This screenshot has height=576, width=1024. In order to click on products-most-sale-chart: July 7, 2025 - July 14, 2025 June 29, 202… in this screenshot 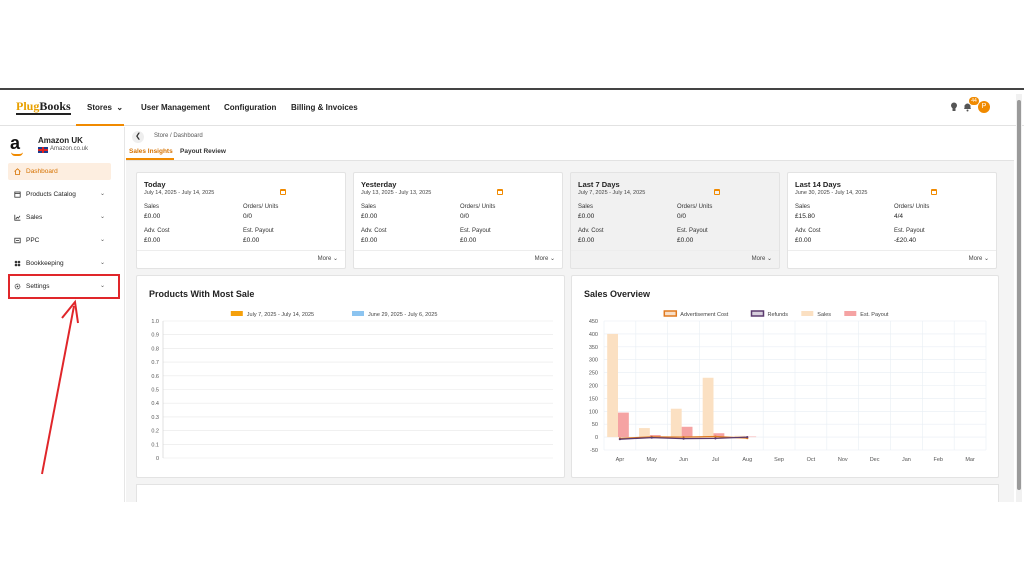, I will do `click(352, 386)`.